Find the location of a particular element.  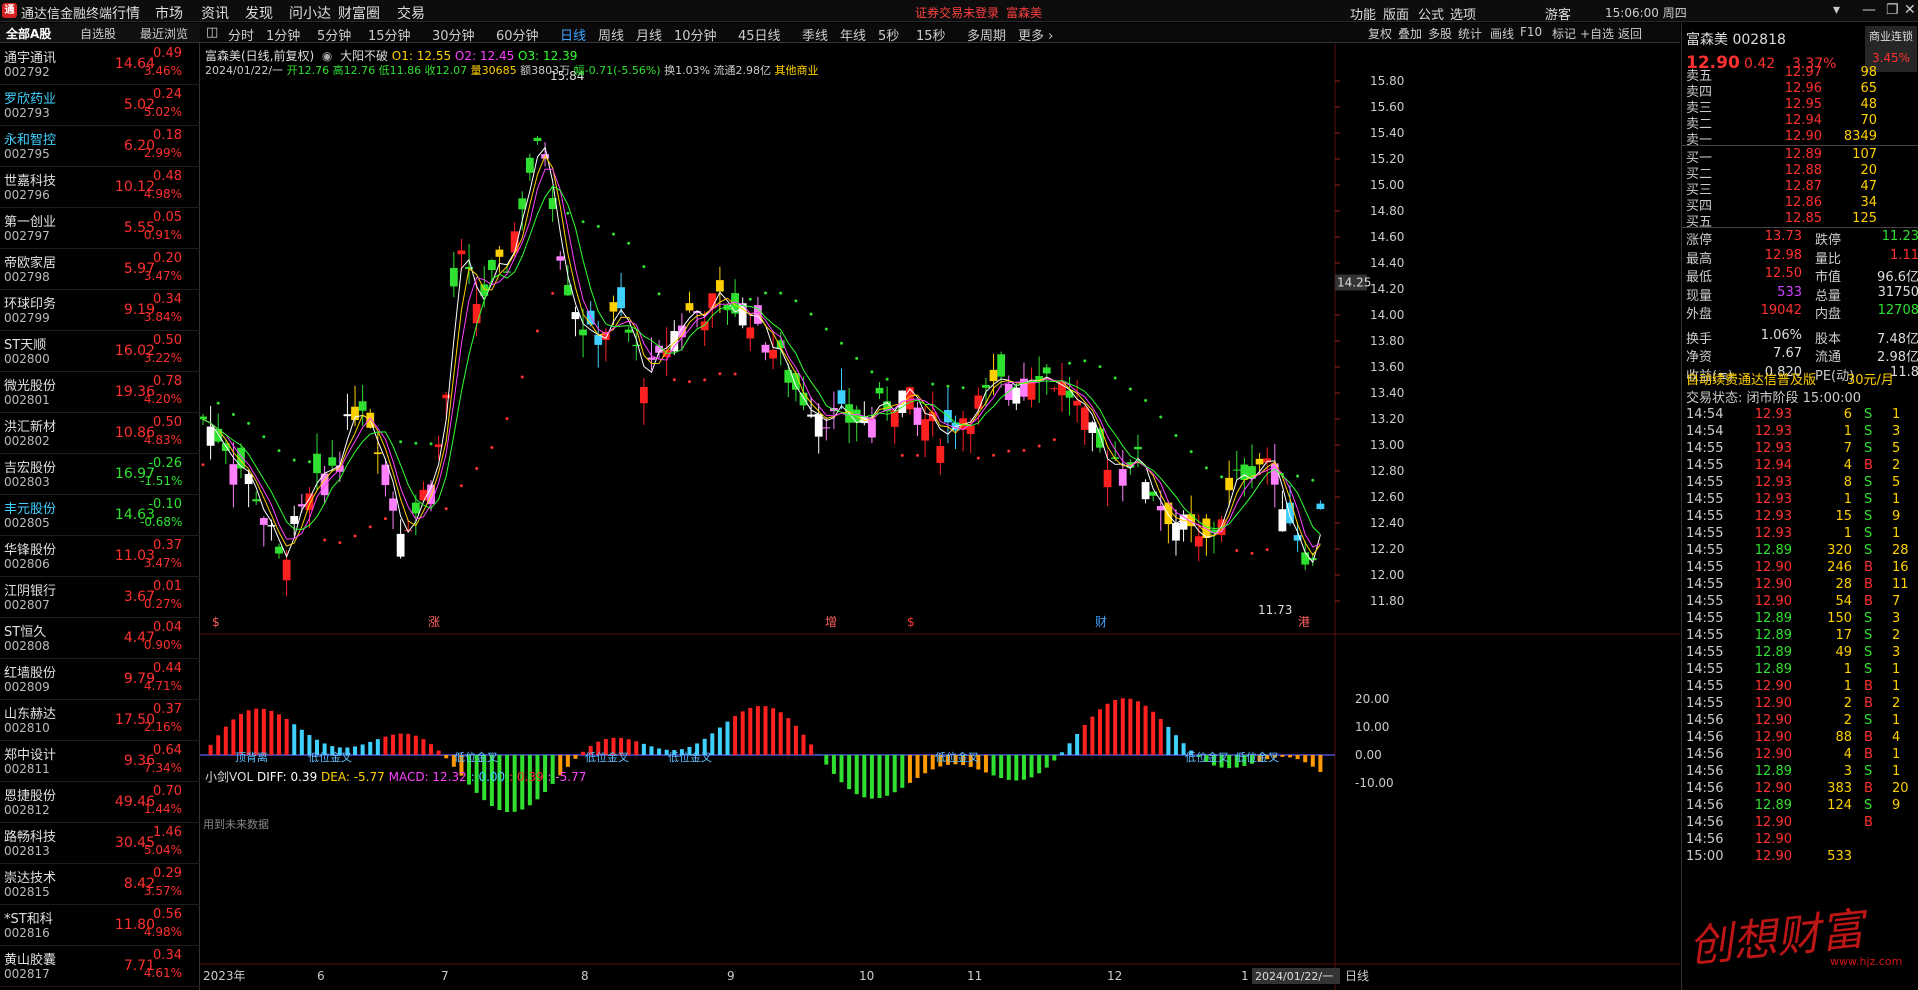

period-tab-13: 5秒 is located at coordinates (888, 34).